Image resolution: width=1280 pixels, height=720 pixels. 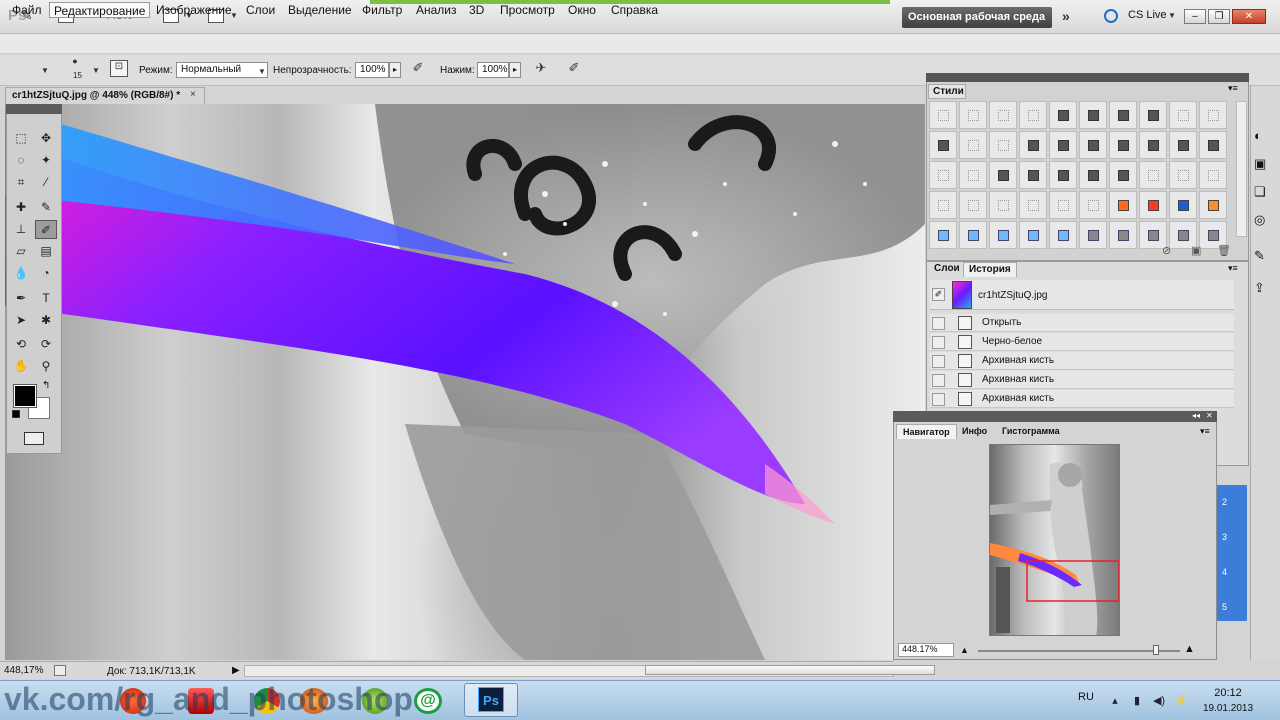 What do you see at coordinates (1259, 256) in the screenshot?
I see `paths-icon: ✎` at bounding box center [1259, 256].